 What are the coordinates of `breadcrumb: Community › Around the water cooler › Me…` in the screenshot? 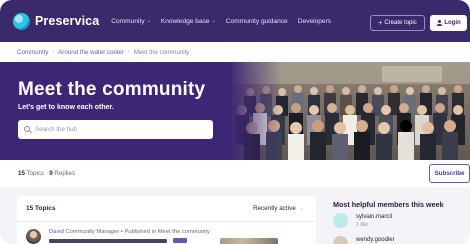 It's located at (235, 52).